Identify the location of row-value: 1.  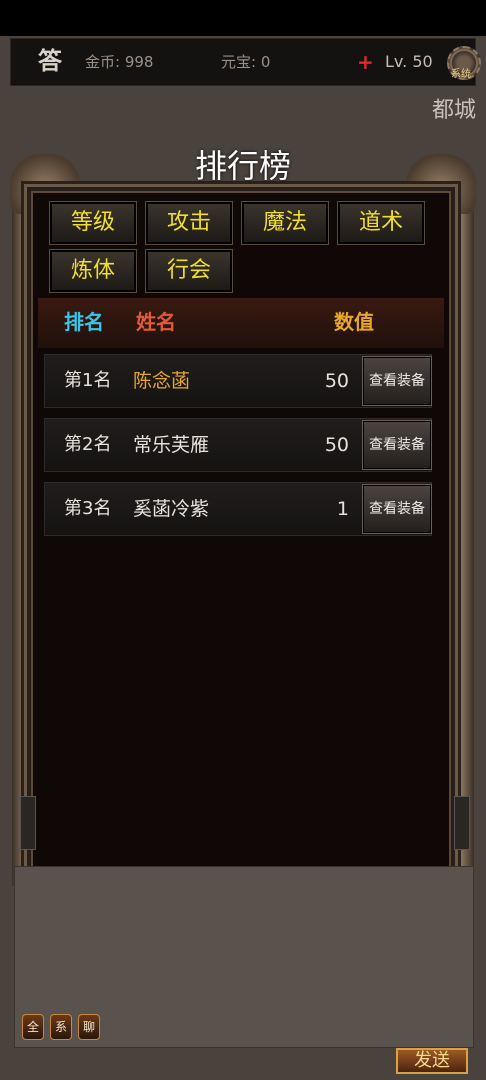
(342, 509).